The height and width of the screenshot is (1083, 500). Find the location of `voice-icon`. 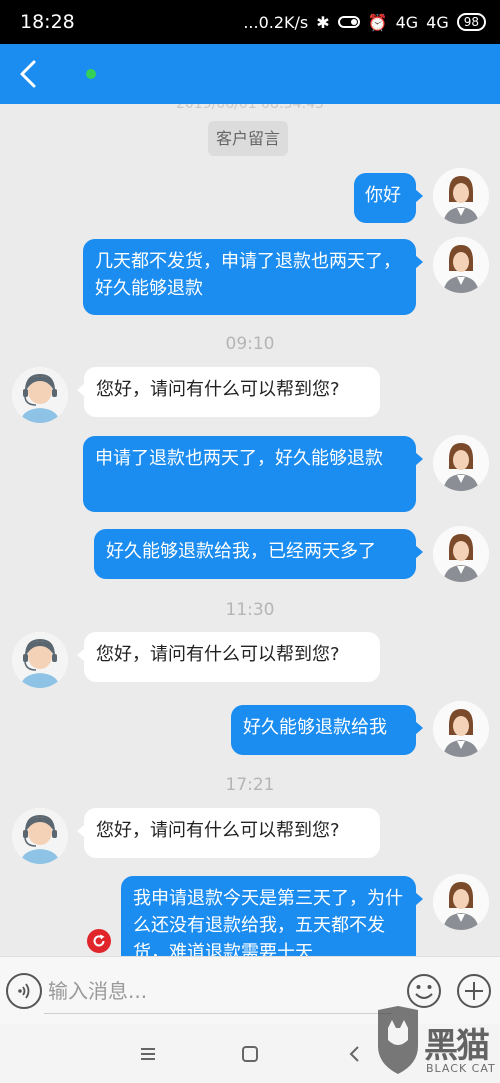

voice-icon is located at coordinates (24, 991).